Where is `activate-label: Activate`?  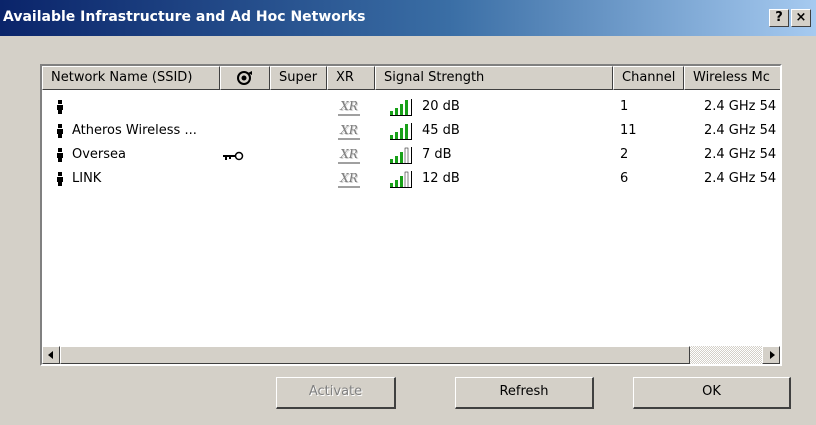 activate-label: Activate is located at coordinates (335, 391).